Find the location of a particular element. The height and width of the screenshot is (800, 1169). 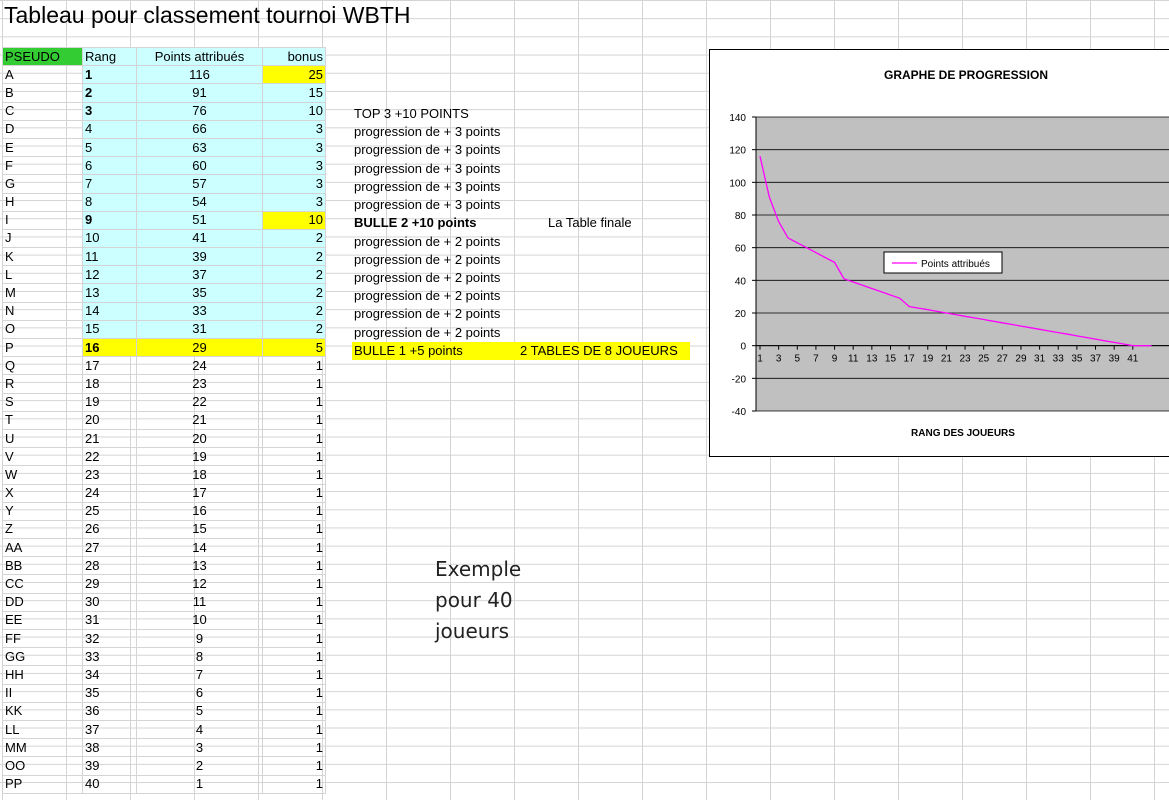

cell-pseudo: A is located at coordinates (42, 75).